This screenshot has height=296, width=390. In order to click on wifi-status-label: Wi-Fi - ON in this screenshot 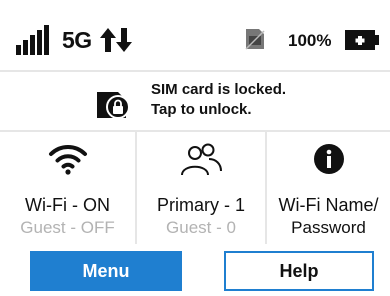, I will do `click(67, 205)`.